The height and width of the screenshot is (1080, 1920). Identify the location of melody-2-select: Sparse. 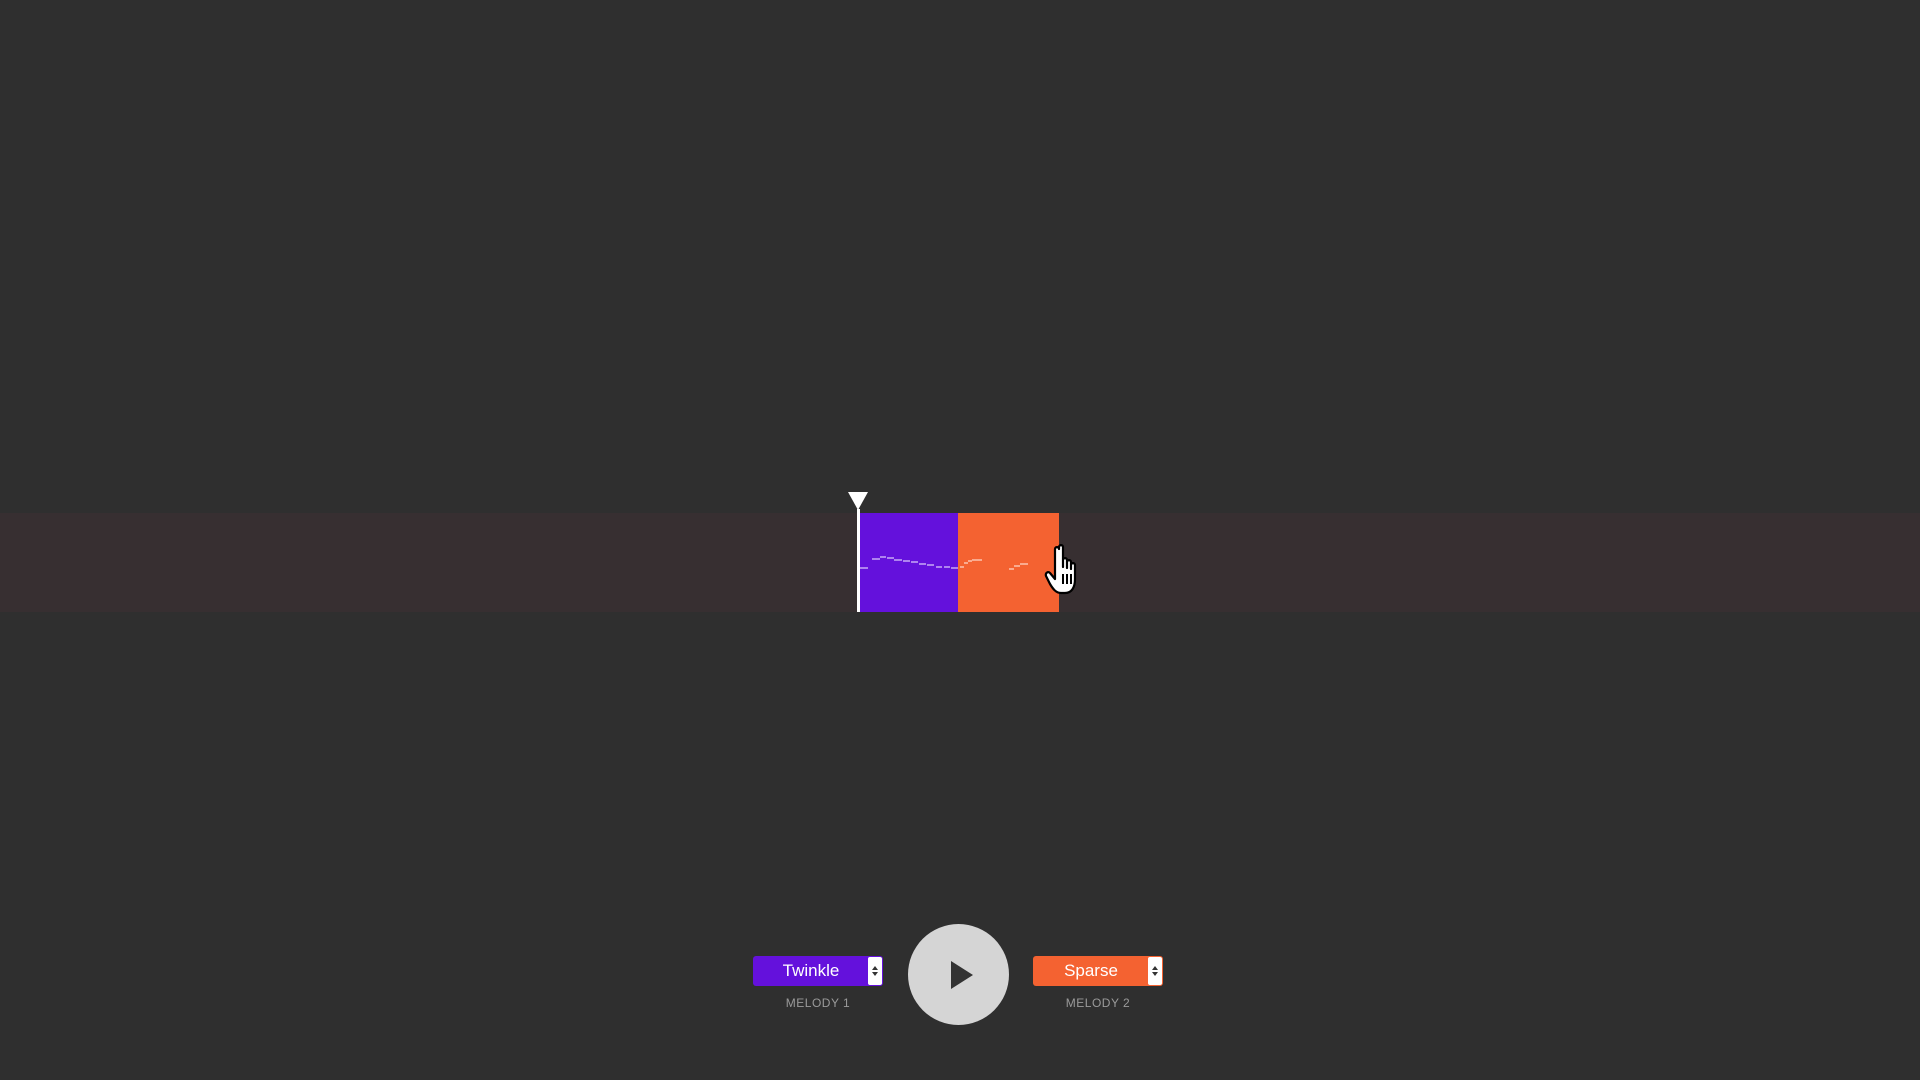
(1098, 971).